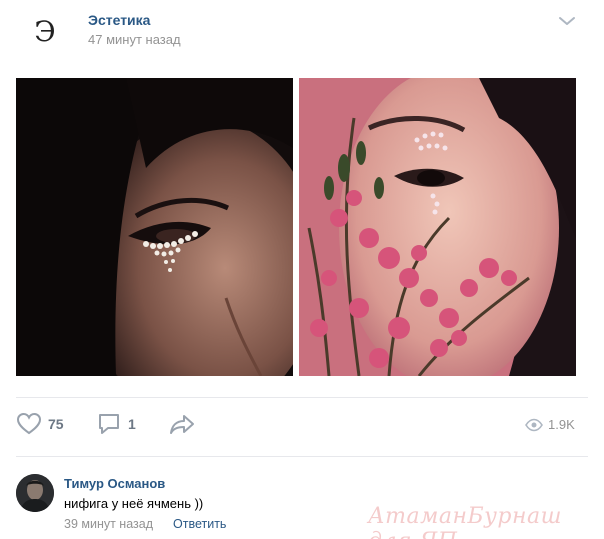 The width and height of the screenshot is (604, 539). Describe the element at coordinates (29, 423) in the screenshot. I see `heart-icon` at that location.